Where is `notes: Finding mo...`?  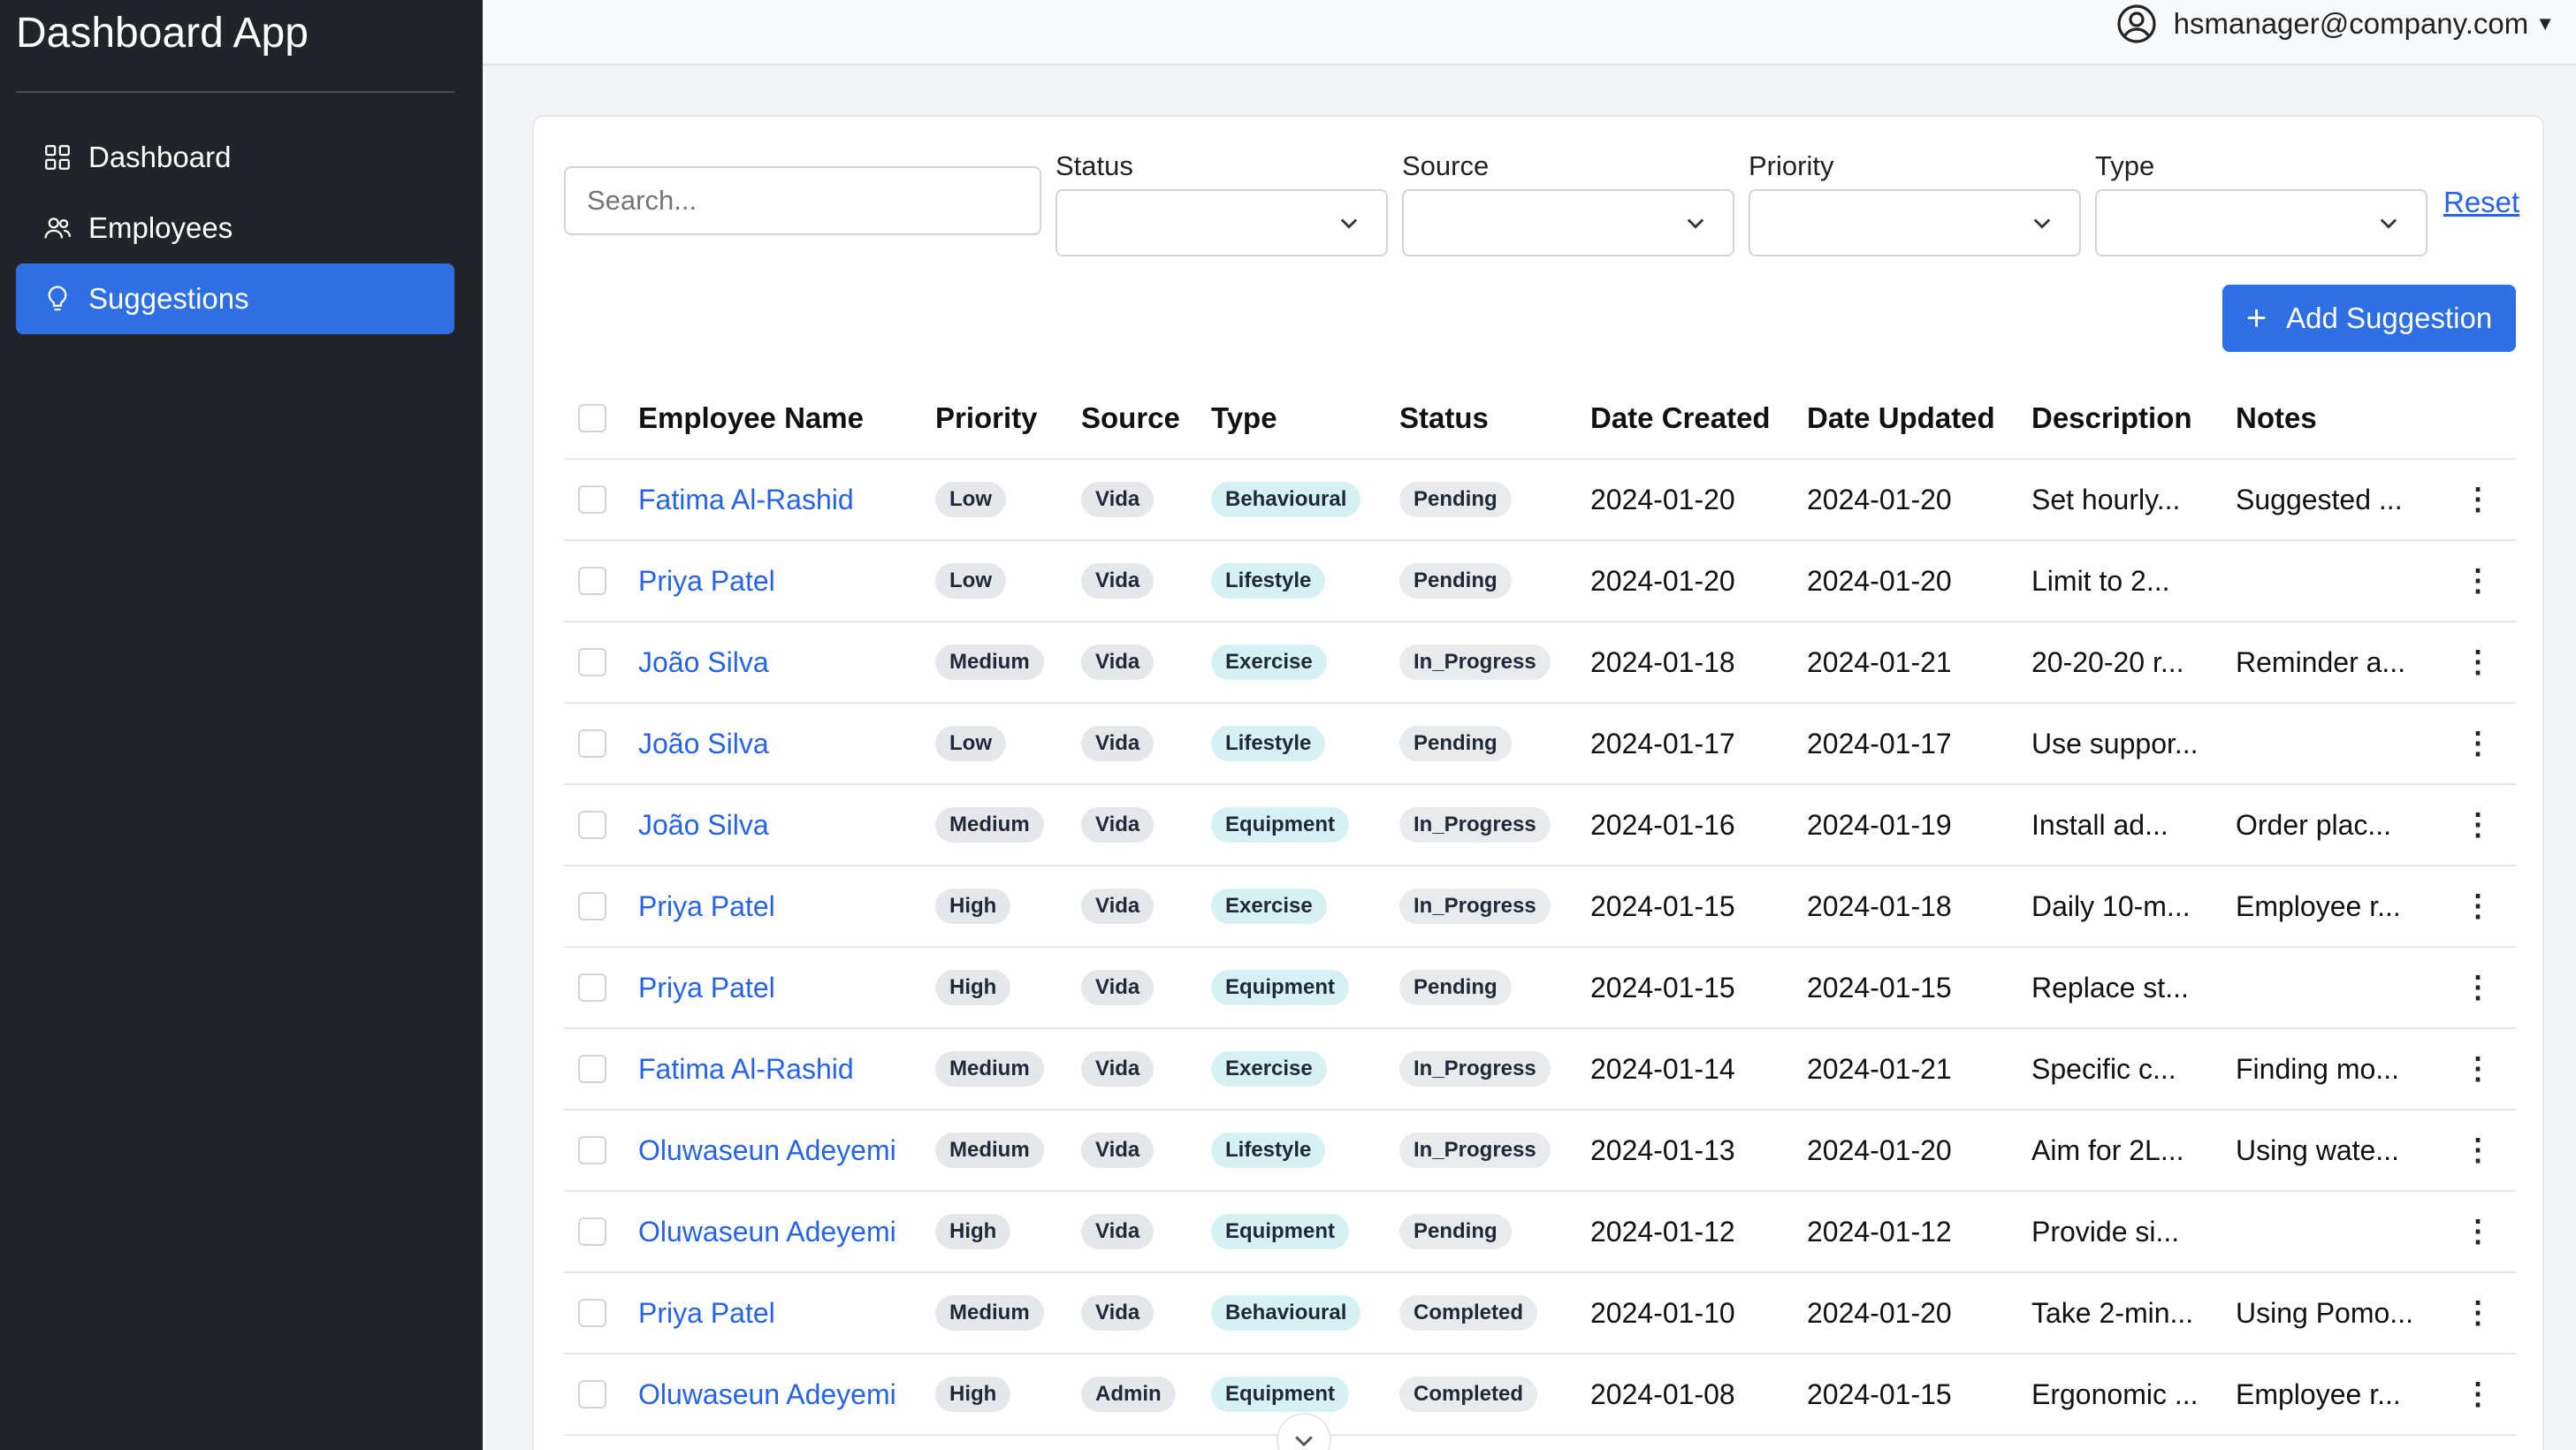
notes: Finding mo... is located at coordinates (2317, 1068).